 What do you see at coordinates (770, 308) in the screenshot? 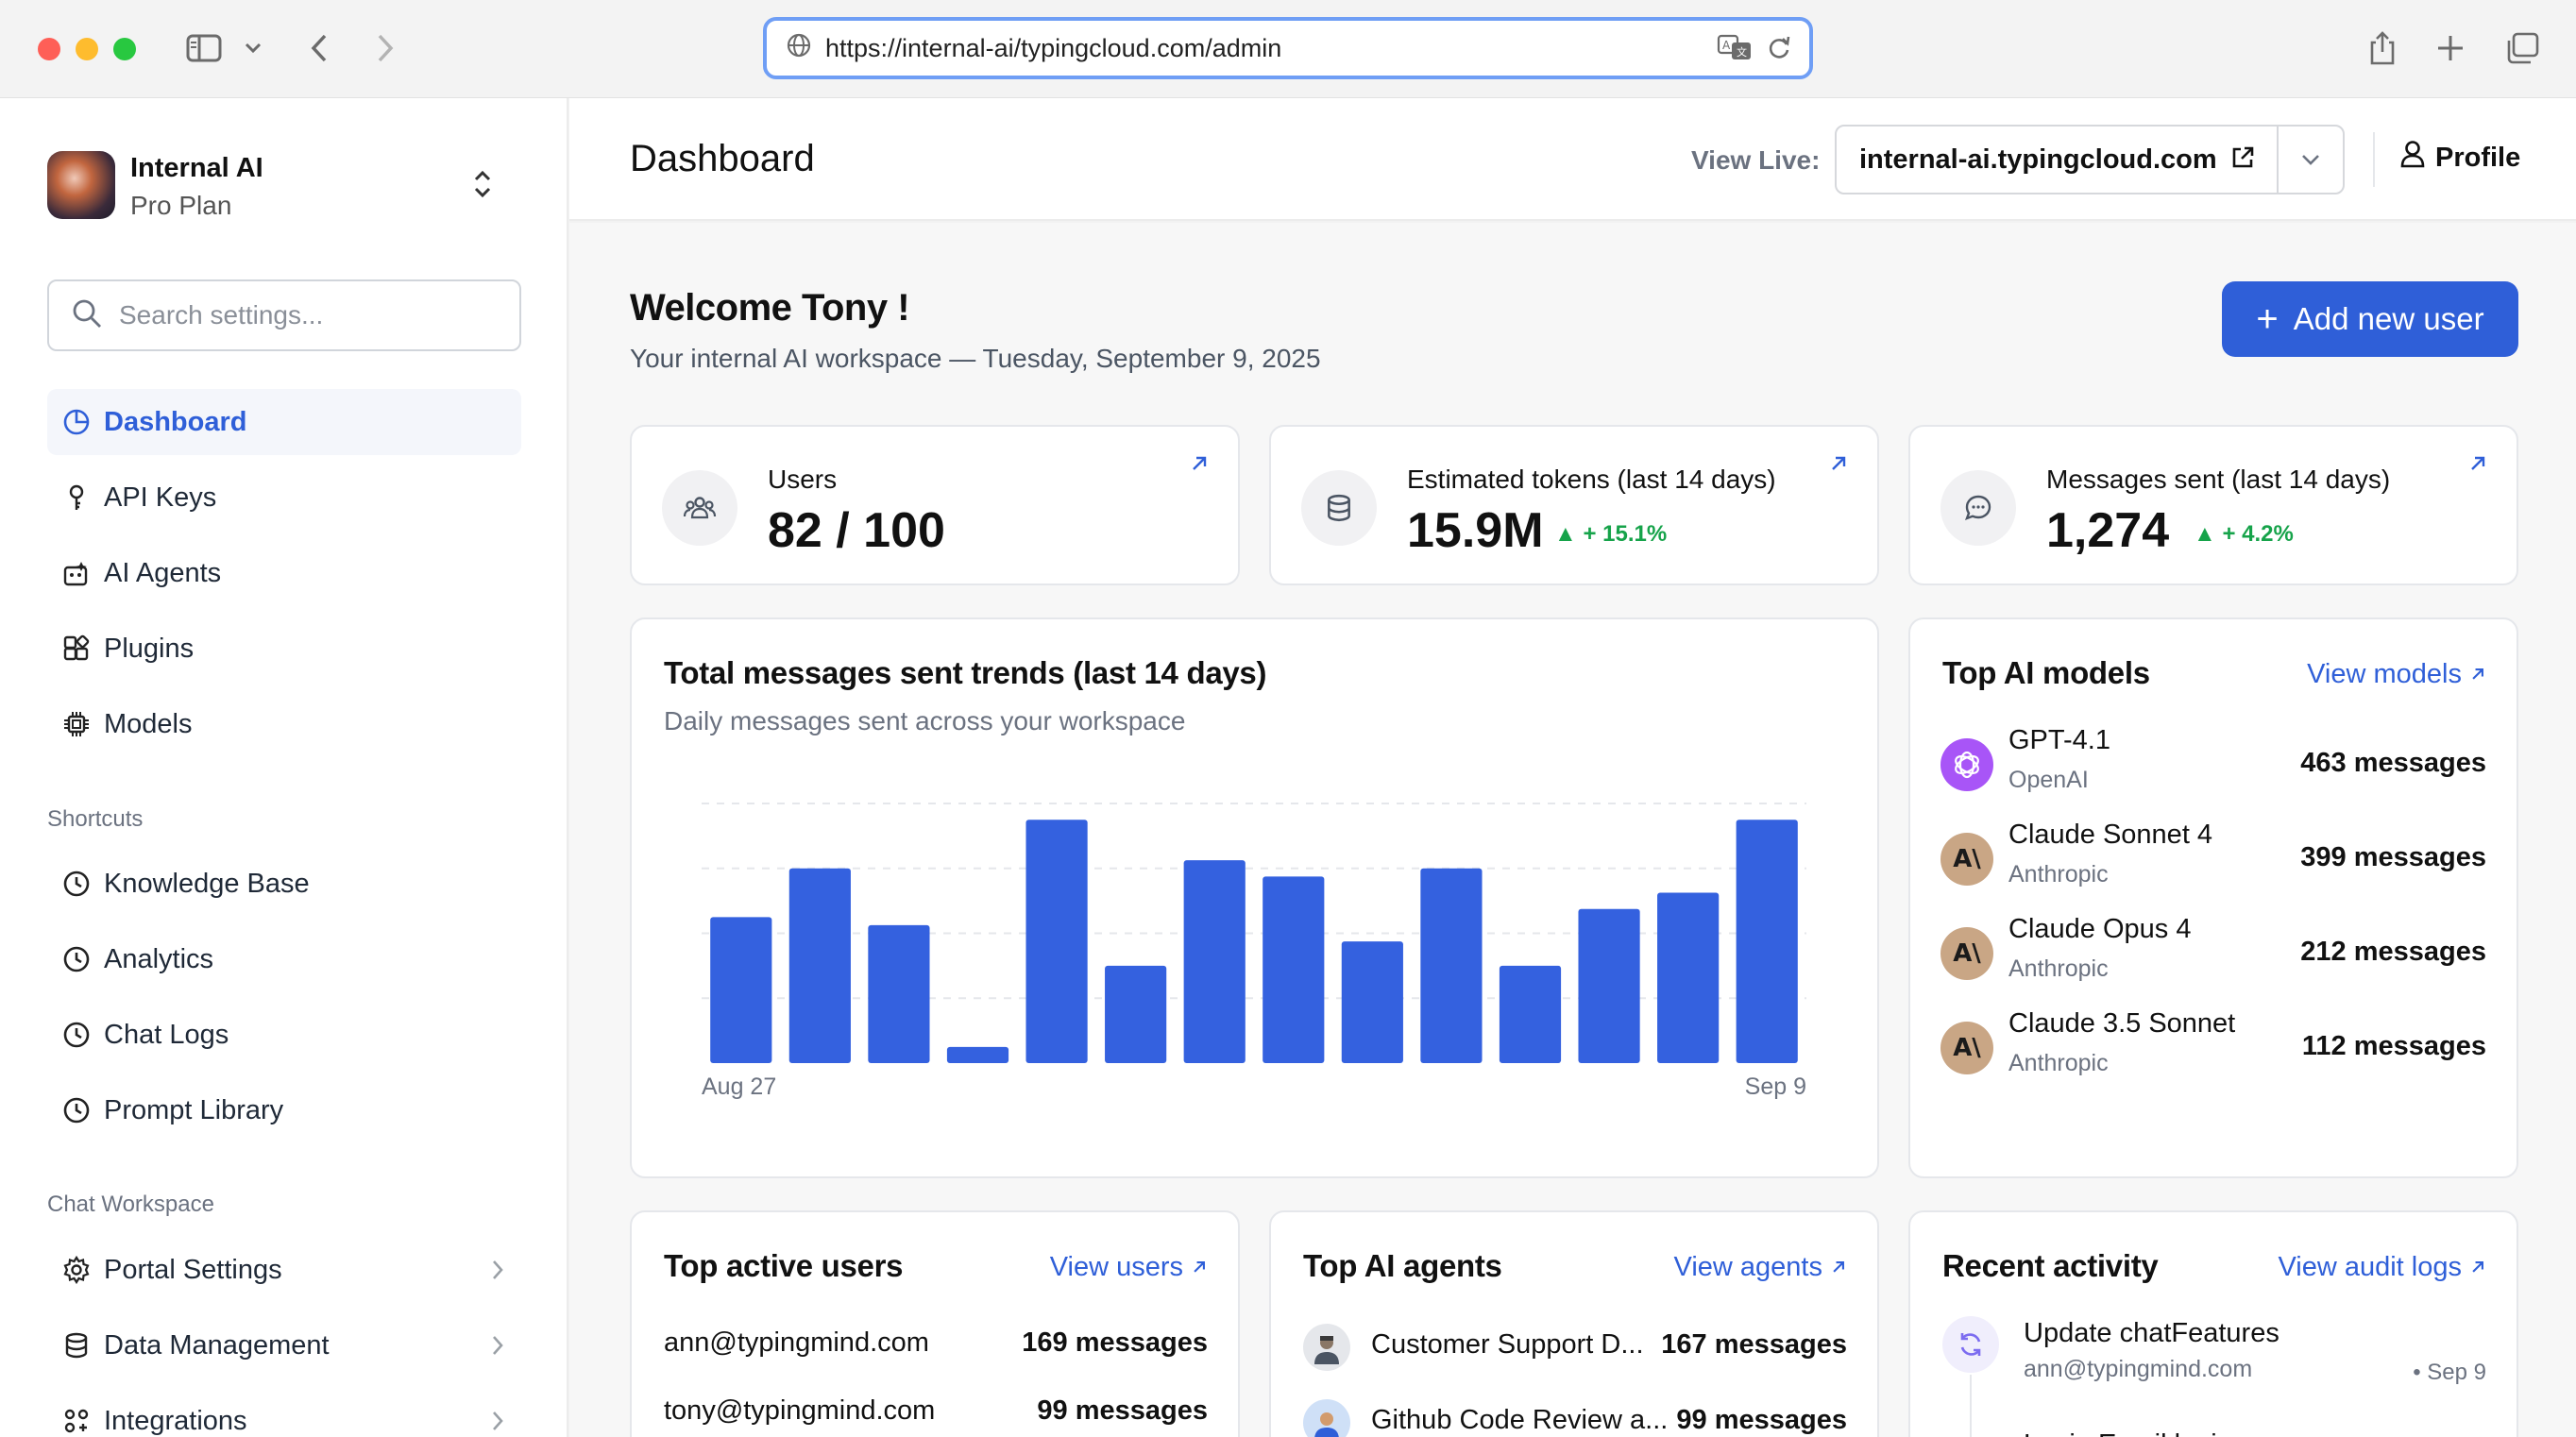
I see `welcome-title: Welcome Tony !` at bounding box center [770, 308].